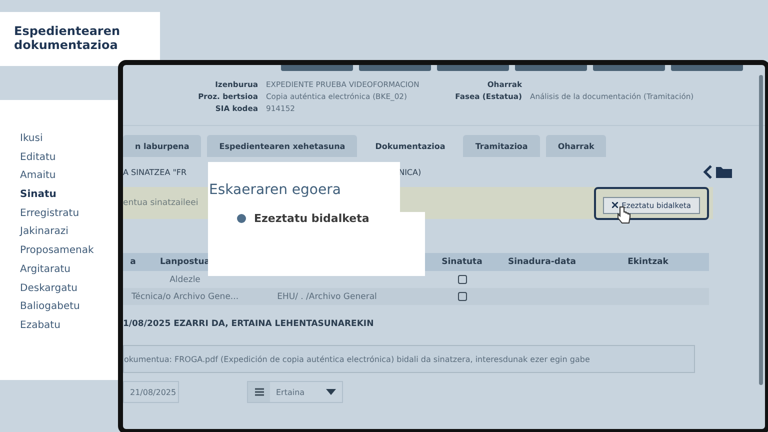 The height and width of the screenshot is (432, 768). Describe the element at coordinates (68, 38) in the screenshot. I see `page-title: Espedientearen dokumentazioa` at that location.